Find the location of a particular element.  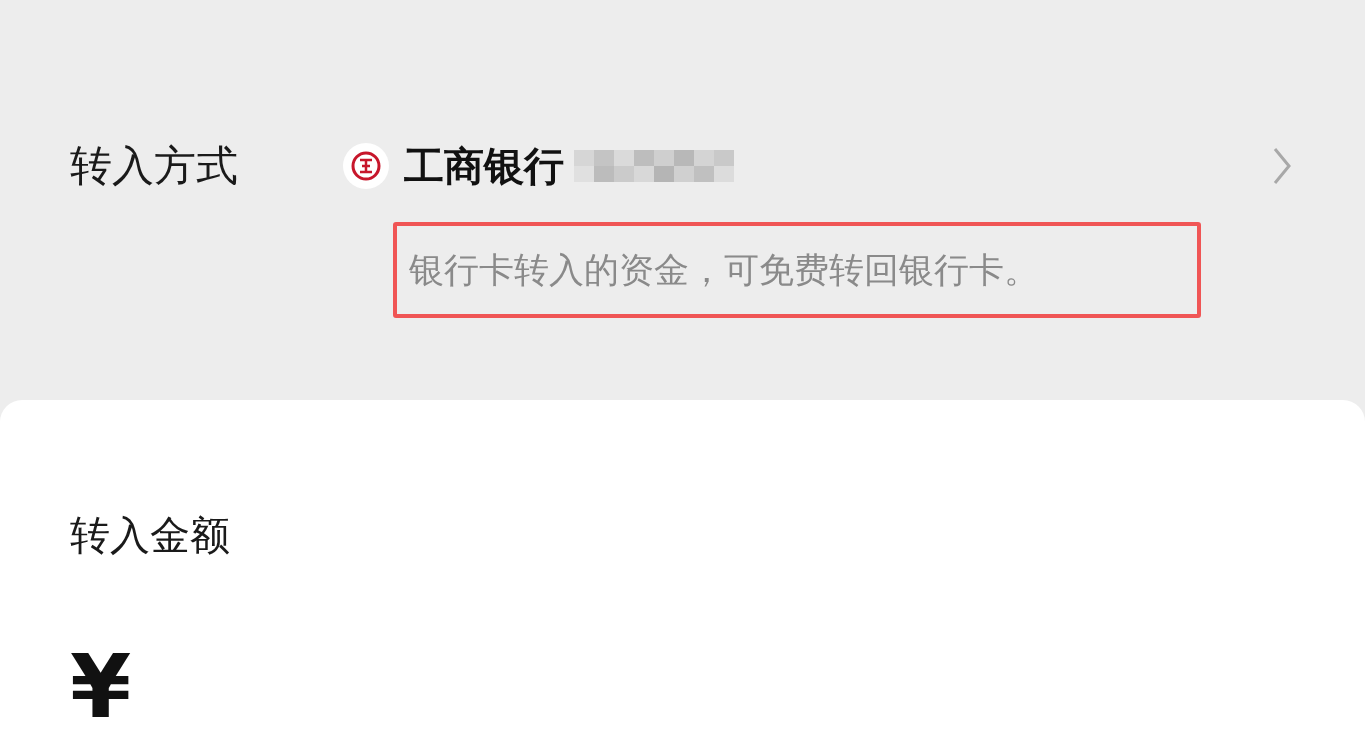

amount-label: 转入金额 is located at coordinates (150, 535).